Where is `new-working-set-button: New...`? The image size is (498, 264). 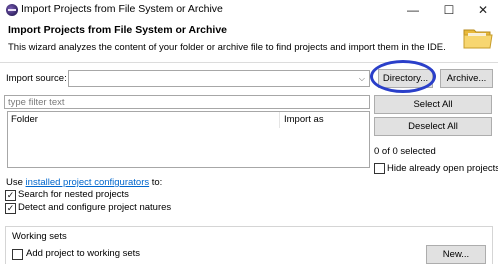
new-working-set-button: New... is located at coordinates (456, 254).